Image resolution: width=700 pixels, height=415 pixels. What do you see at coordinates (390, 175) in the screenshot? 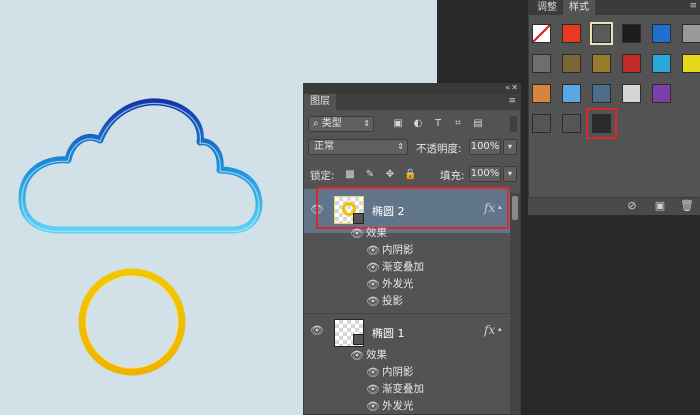
I see `lock-position-icon: ✥` at bounding box center [390, 175].